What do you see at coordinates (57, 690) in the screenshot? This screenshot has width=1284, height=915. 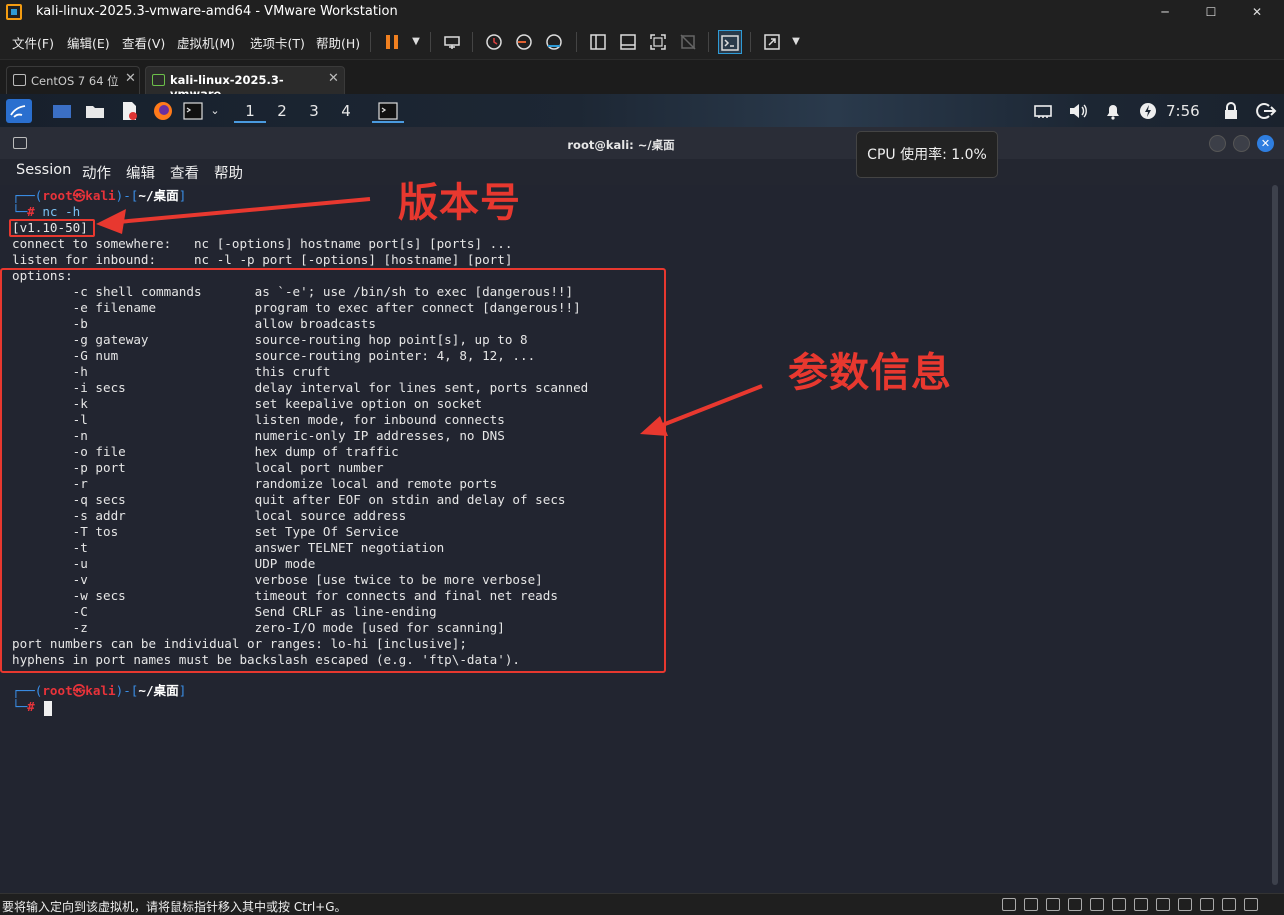 I see `prompt-user: root` at bounding box center [57, 690].